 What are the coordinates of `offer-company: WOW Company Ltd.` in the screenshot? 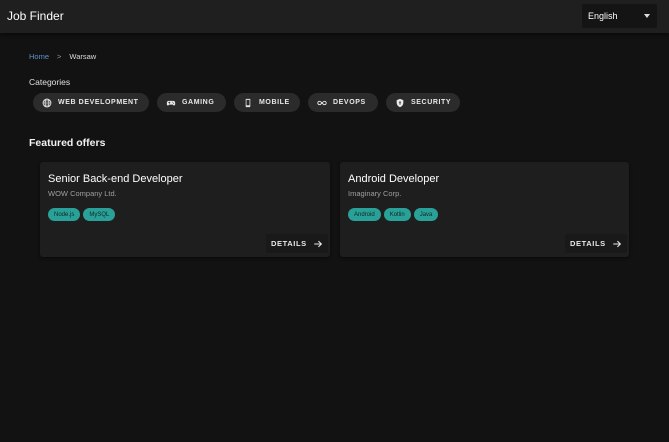 It's located at (82, 193).